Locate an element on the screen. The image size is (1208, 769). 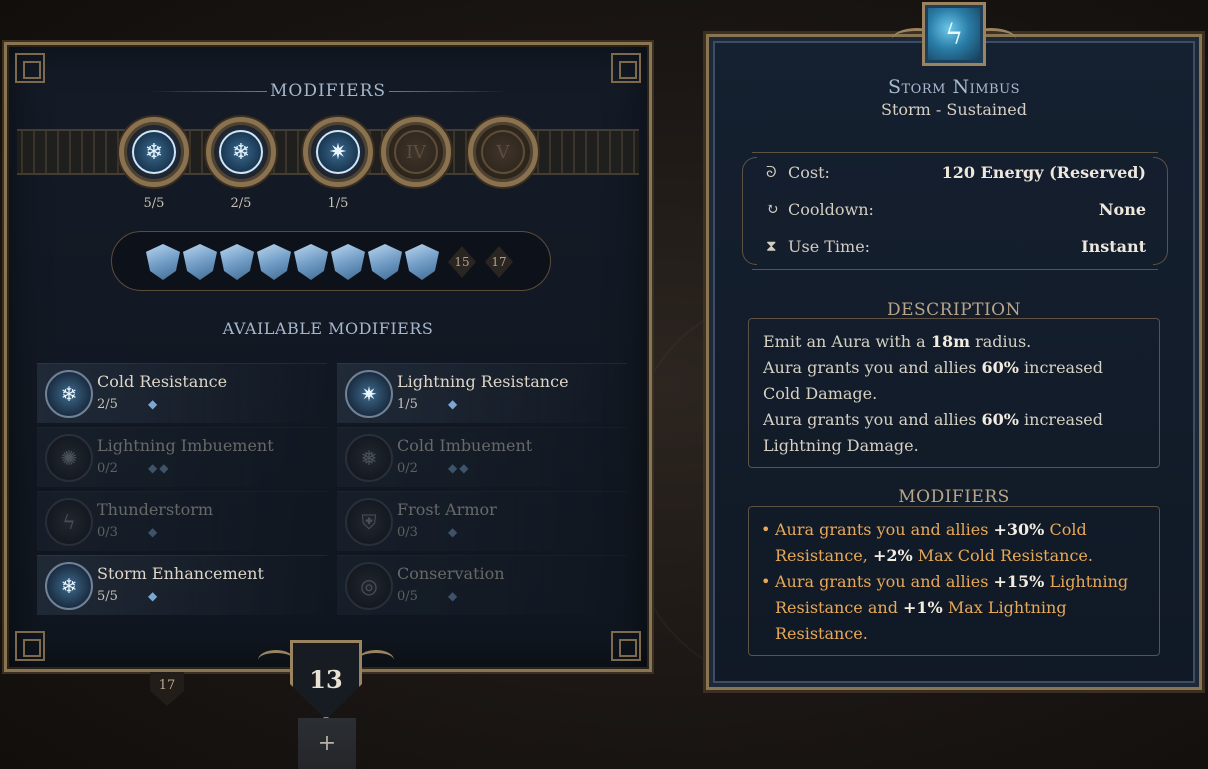
stat-value: None is located at coordinates (1122, 209).